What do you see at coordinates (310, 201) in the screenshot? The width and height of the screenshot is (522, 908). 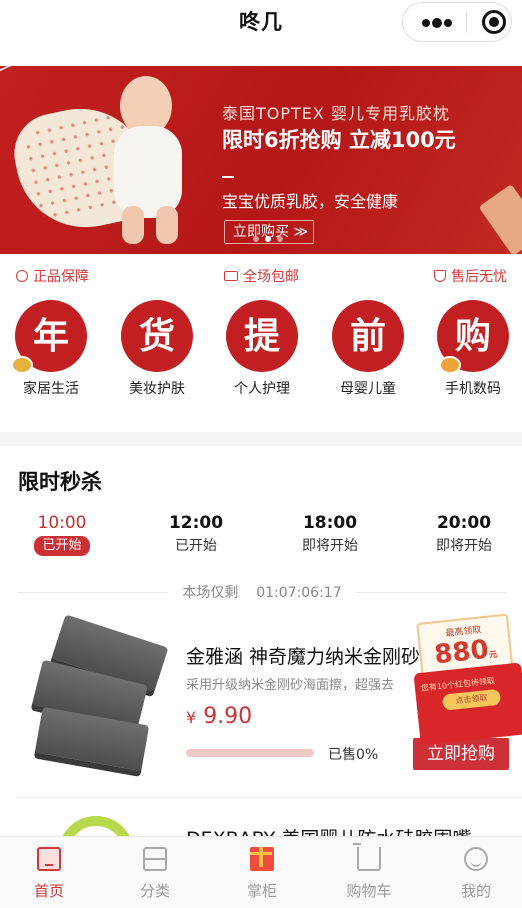 I see `banner-desc: 宝宝优质乳胶，安全健康` at bounding box center [310, 201].